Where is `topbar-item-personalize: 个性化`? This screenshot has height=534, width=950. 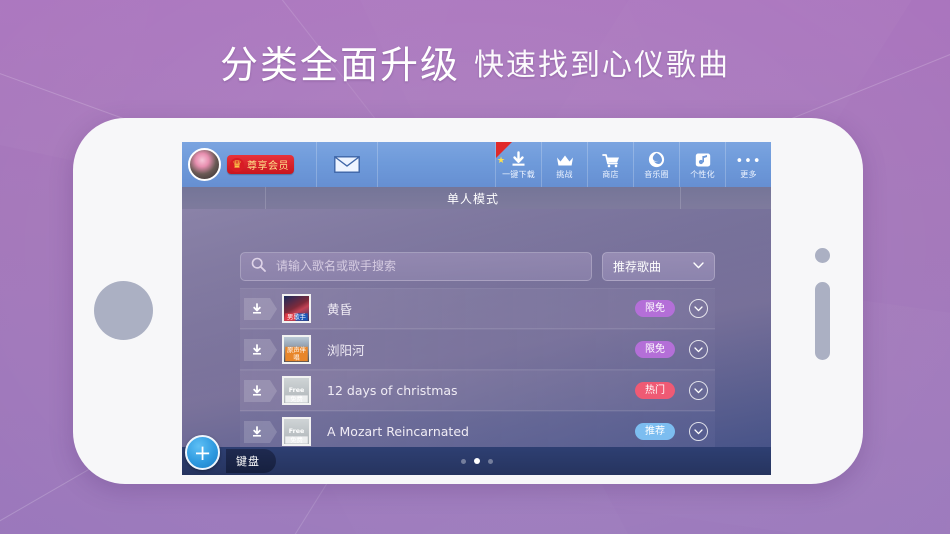
topbar-item-personalize: 个性化 is located at coordinates (703, 164).